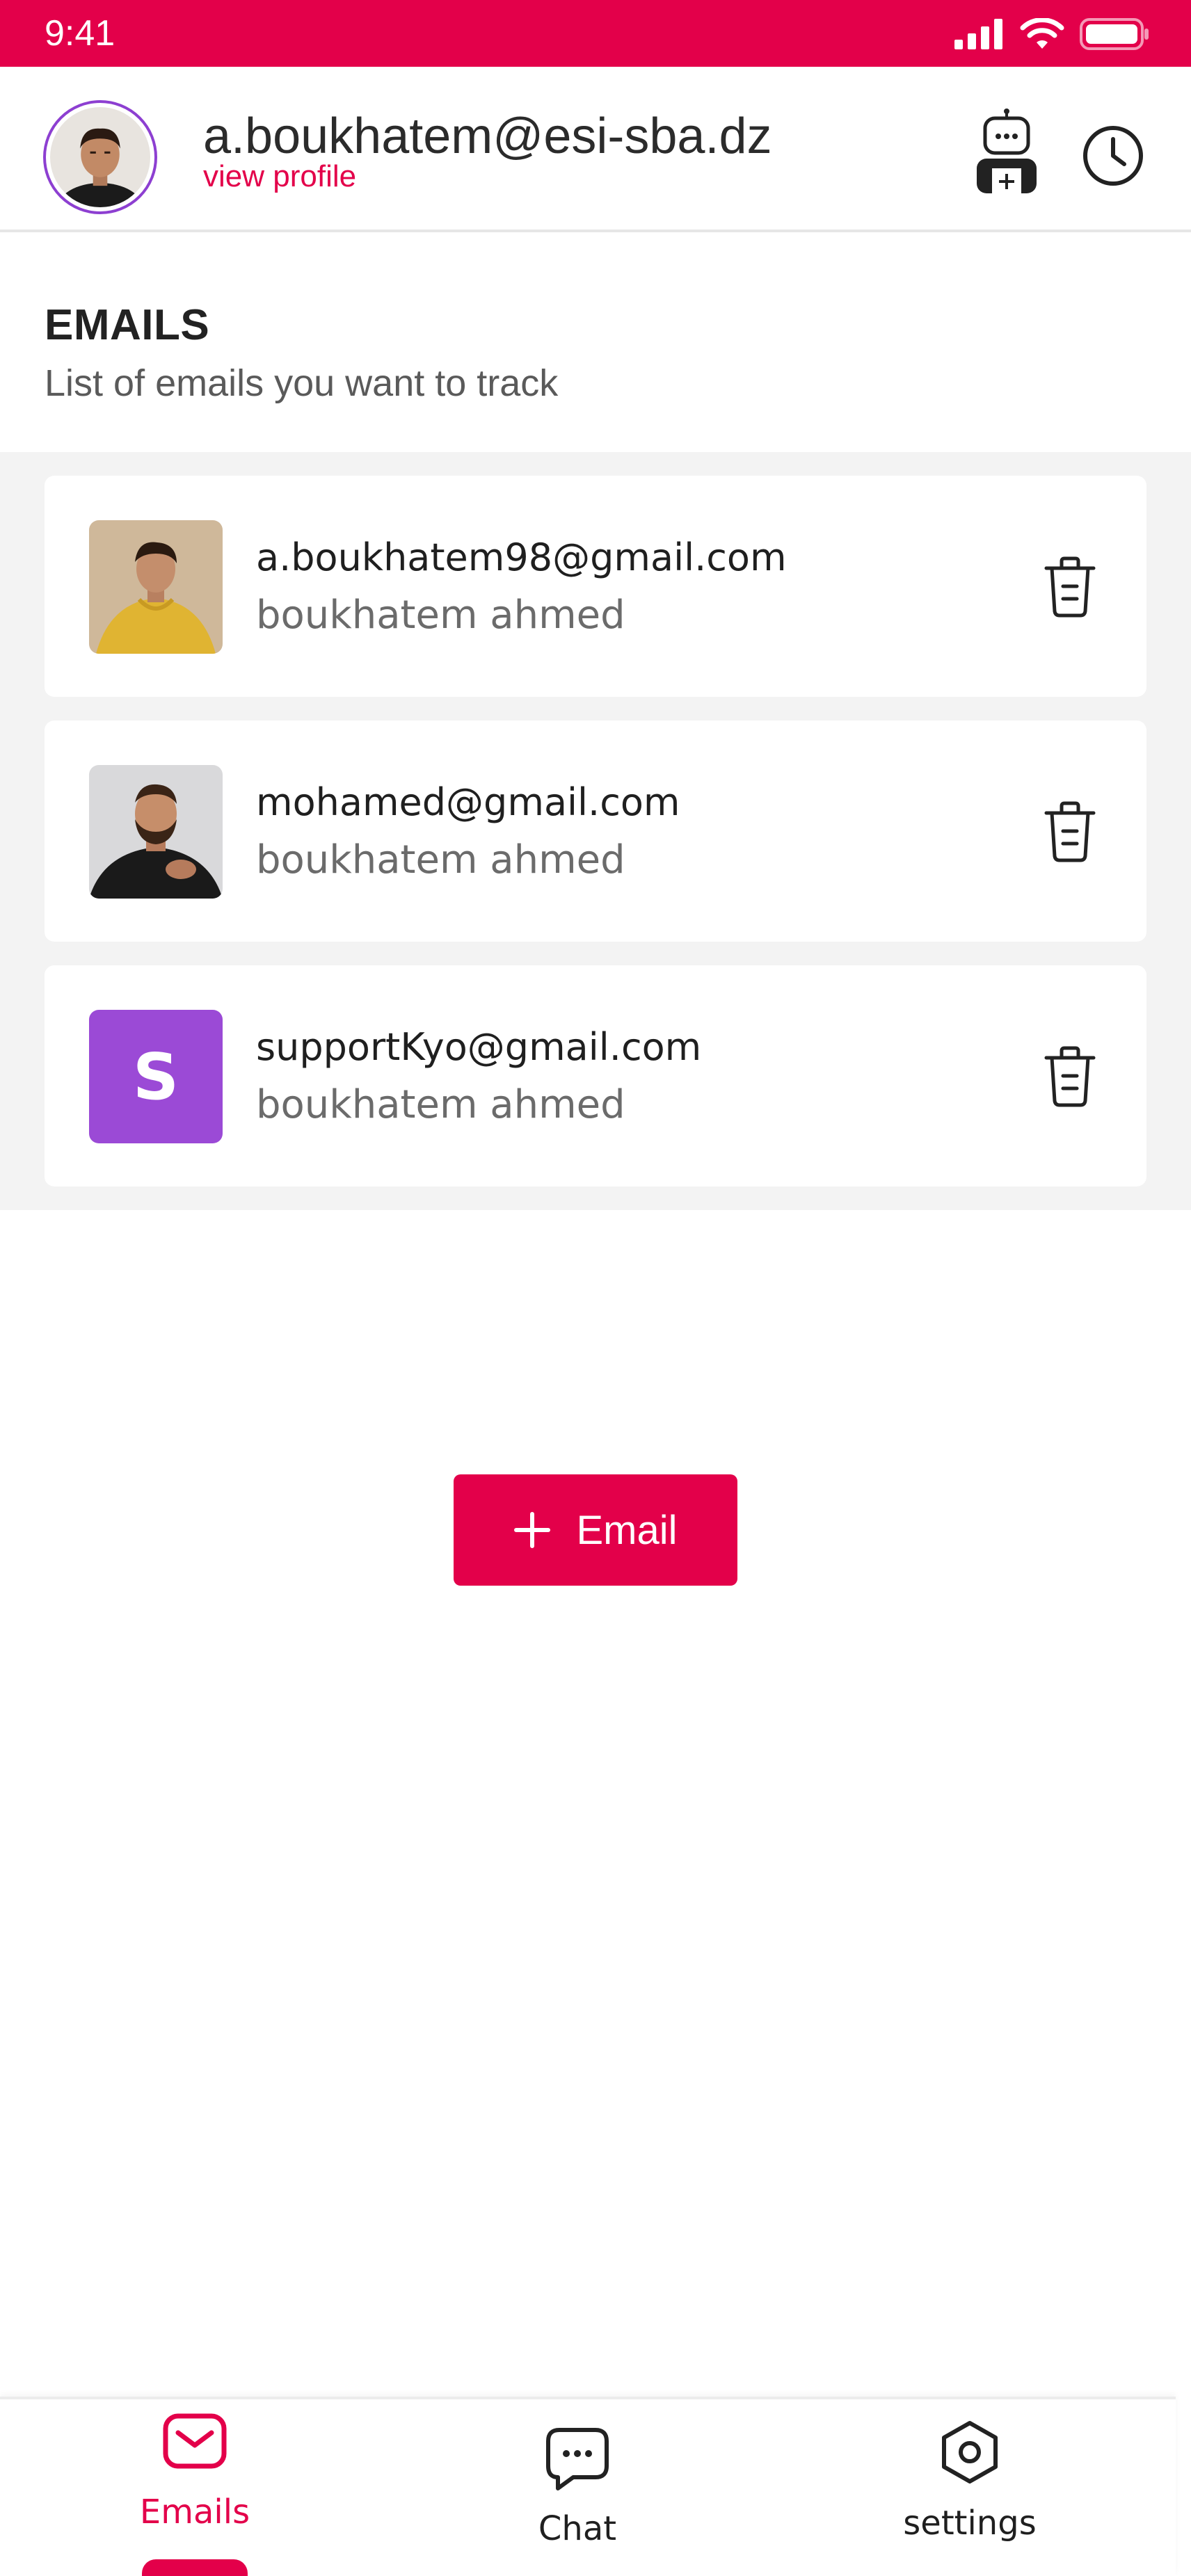 The width and height of the screenshot is (1191, 2576). What do you see at coordinates (595, 586) in the screenshot?
I see `email-card: a.boukhatem98@gmail.com boukhatem ahmed` at bounding box center [595, 586].